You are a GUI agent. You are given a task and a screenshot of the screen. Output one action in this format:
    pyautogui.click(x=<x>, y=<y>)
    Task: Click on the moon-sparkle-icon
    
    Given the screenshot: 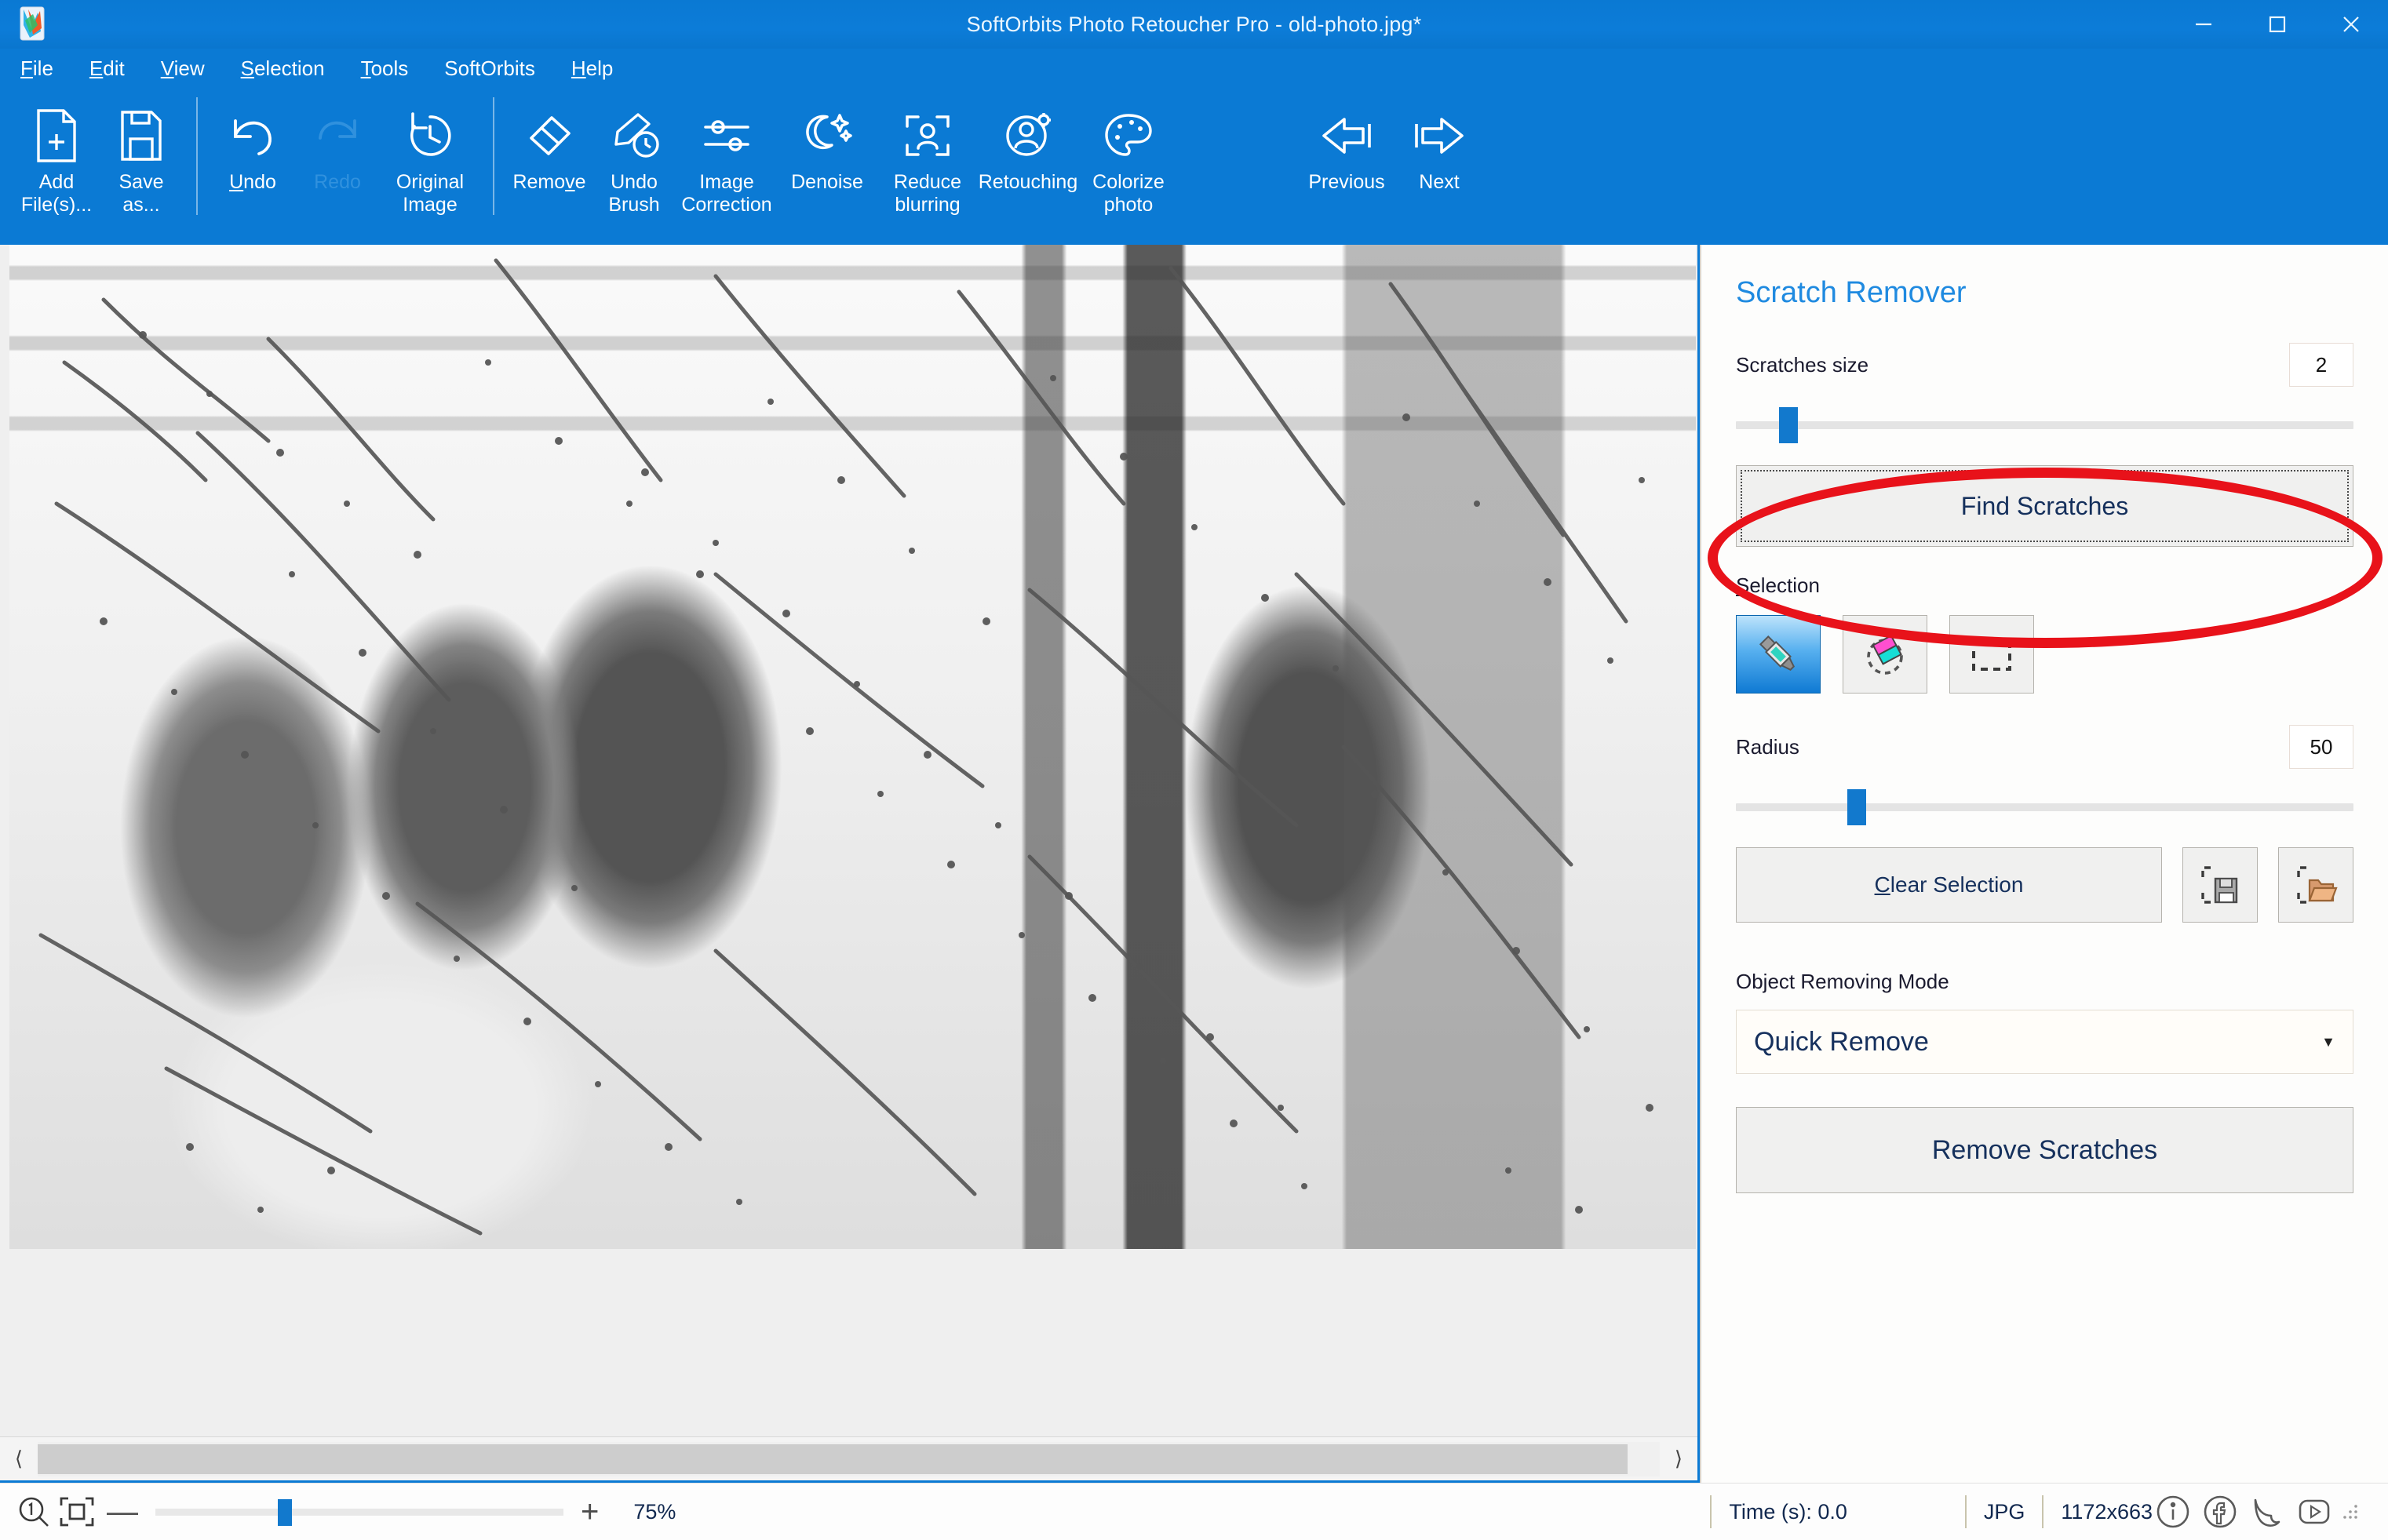 What is the action you would take?
    pyautogui.click(x=827, y=135)
    